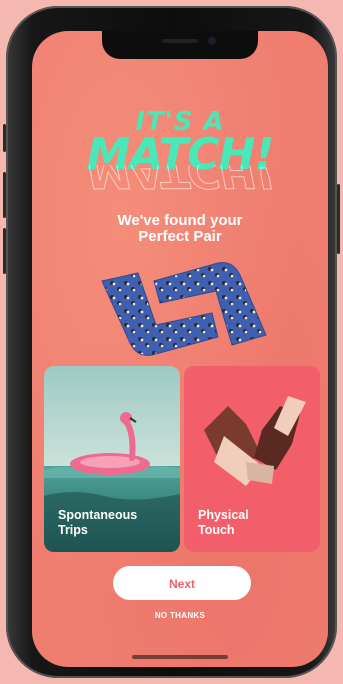 The image size is (343, 684). What do you see at coordinates (4, 138) in the screenshot?
I see `mute-switch` at bounding box center [4, 138].